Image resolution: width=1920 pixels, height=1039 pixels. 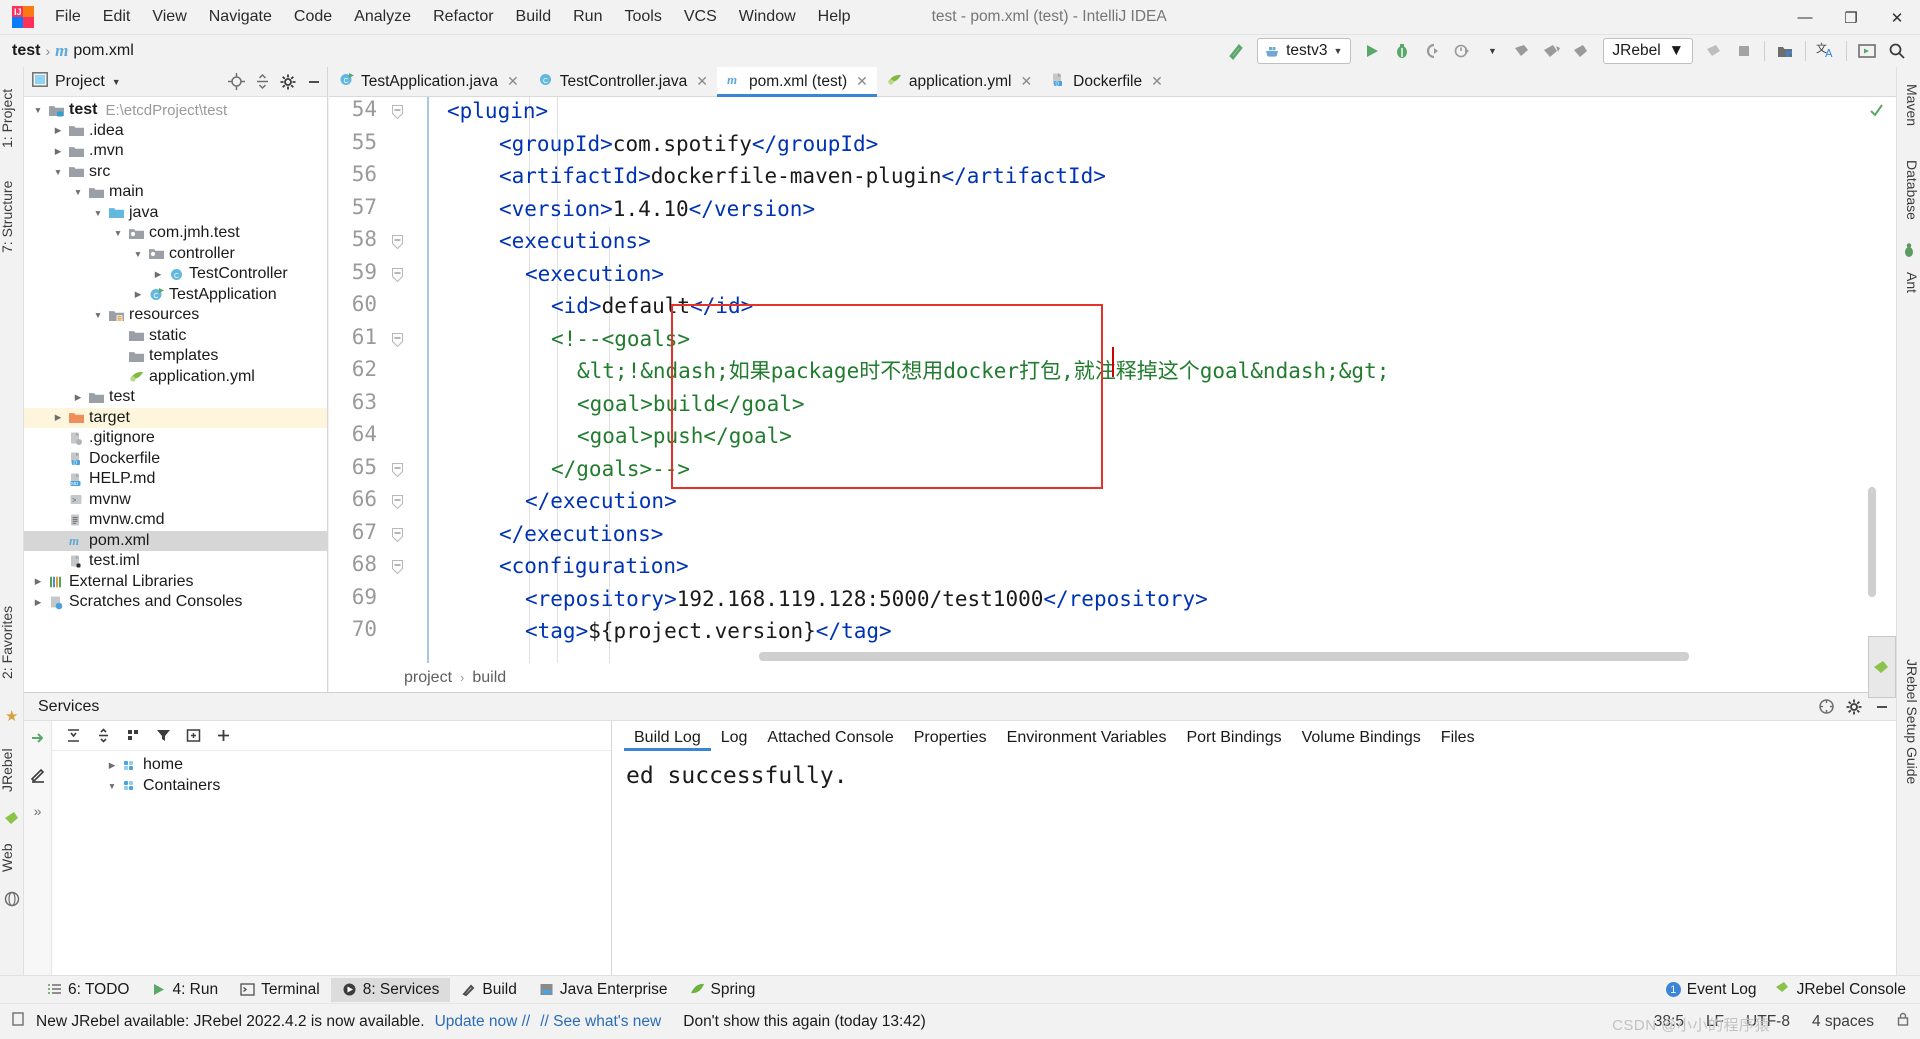 I want to click on tree-node-scratches-and-consoles: ▶ Scratches and Consoles, so click(x=175, y=602).